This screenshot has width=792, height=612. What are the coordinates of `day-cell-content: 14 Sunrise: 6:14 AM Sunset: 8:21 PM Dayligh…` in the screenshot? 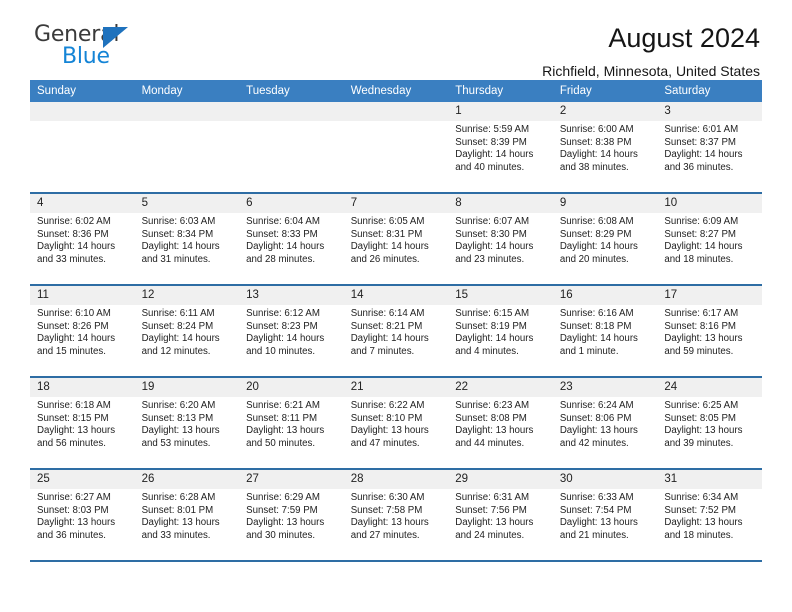 It's located at (396, 331).